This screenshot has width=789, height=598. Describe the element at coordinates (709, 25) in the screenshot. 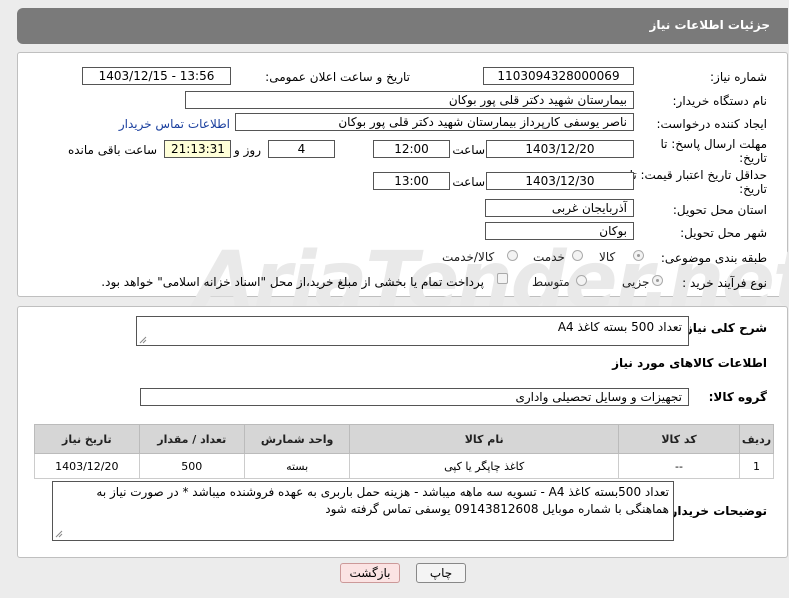

I see `page-title: جزئیات اطلاعات نیاز` at that location.